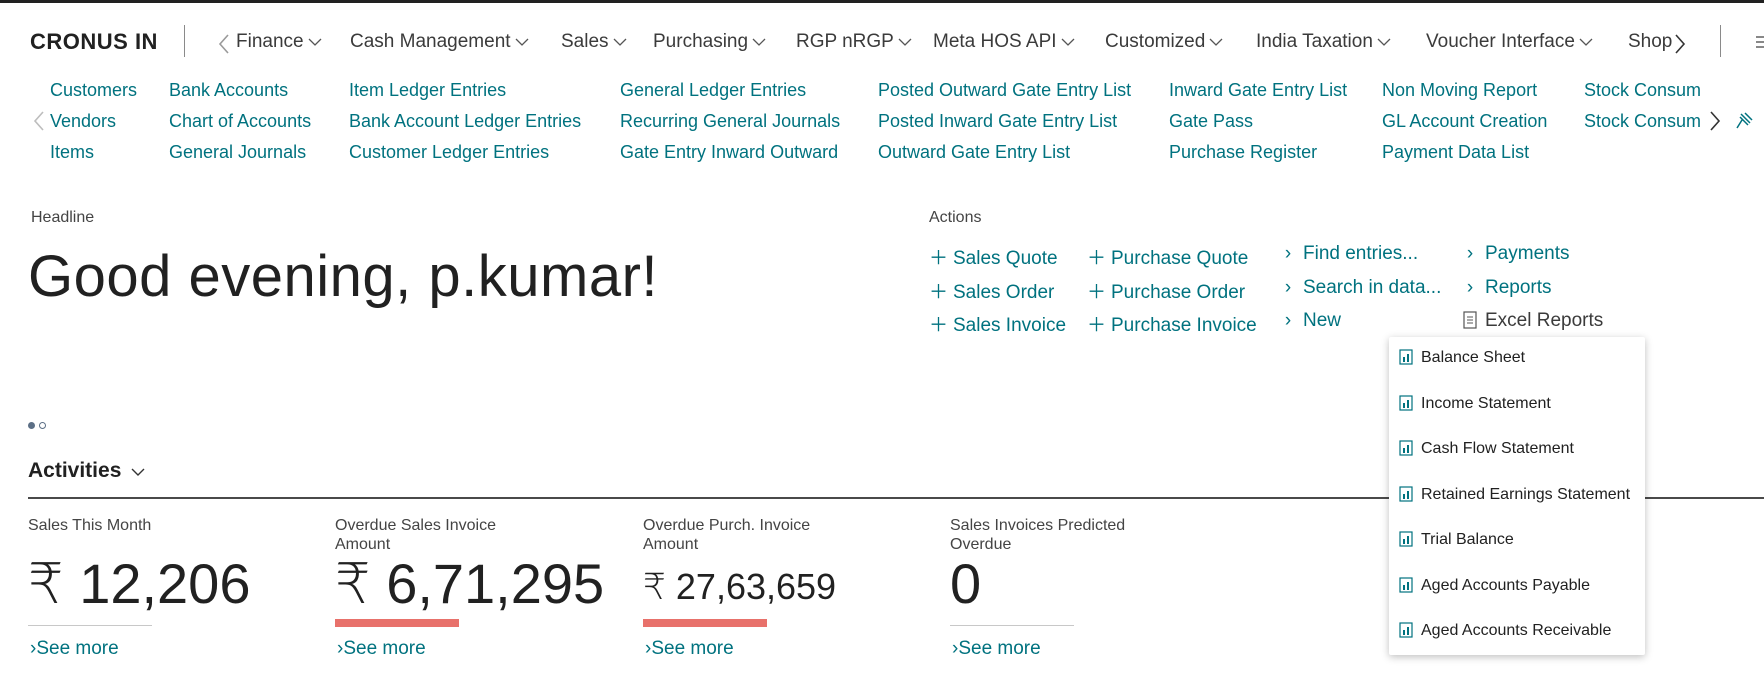  What do you see at coordinates (1167, 256) in the screenshot?
I see `action-purchase-quote: ＋ Purchase Quote` at bounding box center [1167, 256].